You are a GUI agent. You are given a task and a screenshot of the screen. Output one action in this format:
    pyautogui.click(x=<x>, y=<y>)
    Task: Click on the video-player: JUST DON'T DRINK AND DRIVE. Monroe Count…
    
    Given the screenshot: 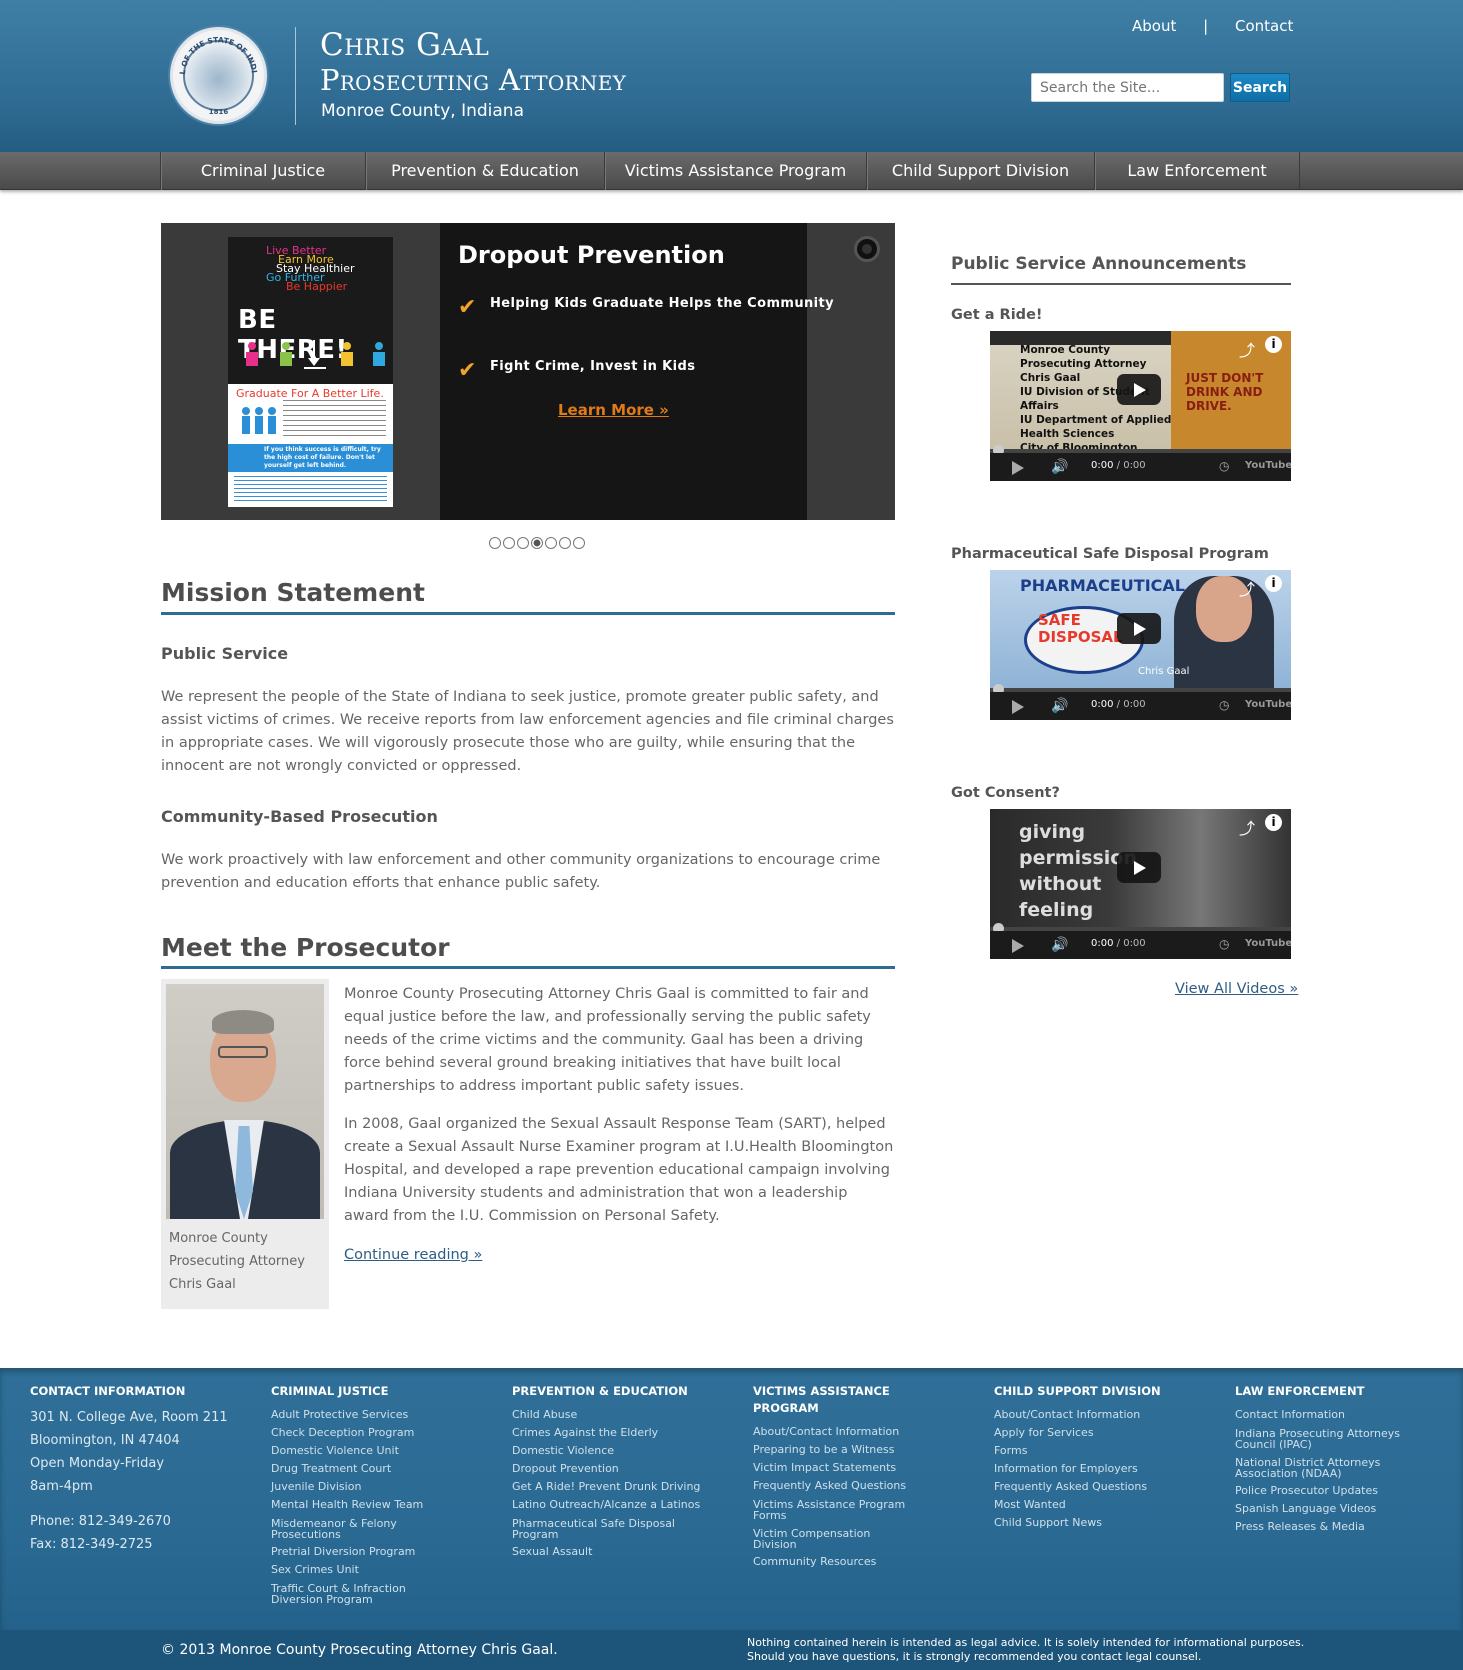 What is the action you would take?
    pyautogui.click(x=1140, y=406)
    